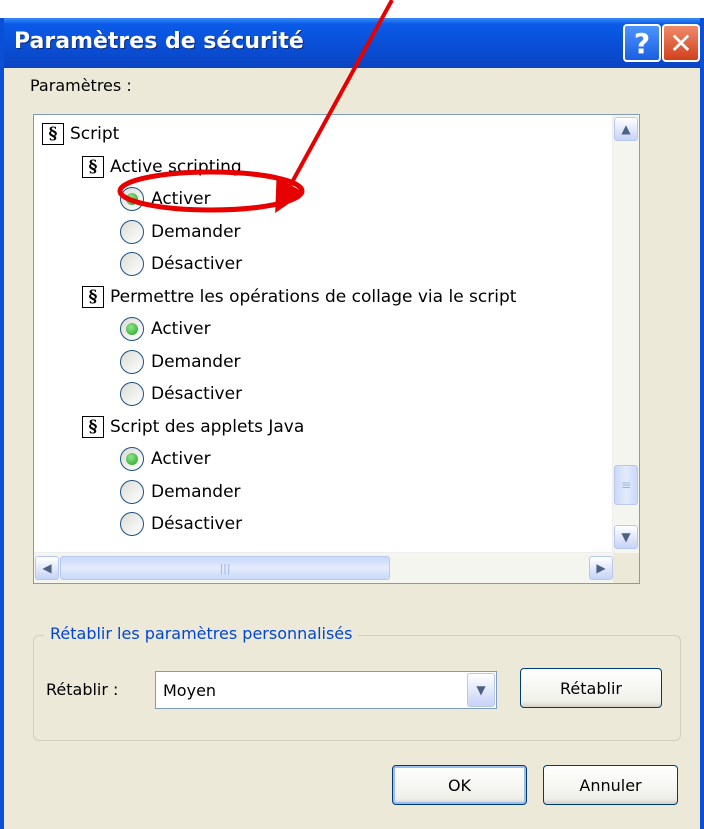 The height and width of the screenshot is (829, 704). What do you see at coordinates (201, 633) in the screenshot?
I see `reset-group-legend: Rétablir les paramètres personnalisés` at bounding box center [201, 633].